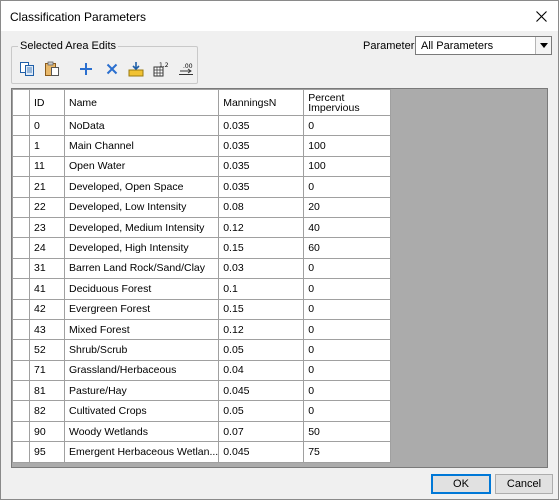  I want to click on cell-manningsn: 0.045, so click(261, 452).